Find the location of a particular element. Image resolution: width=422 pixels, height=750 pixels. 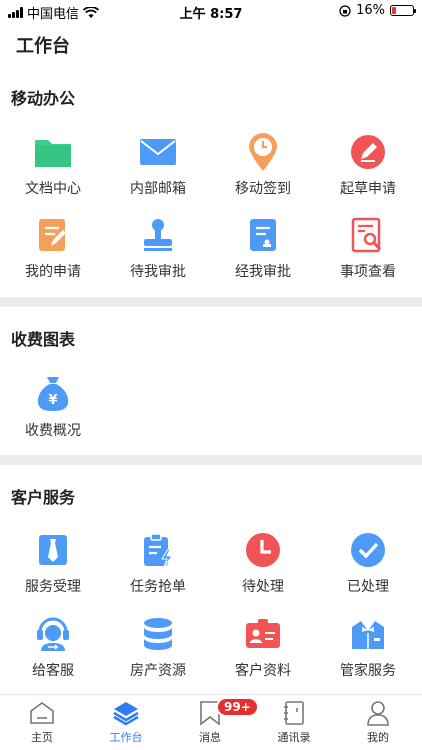

grid-item-draft-application: 起草申请 is located at coordinates (368, 164).